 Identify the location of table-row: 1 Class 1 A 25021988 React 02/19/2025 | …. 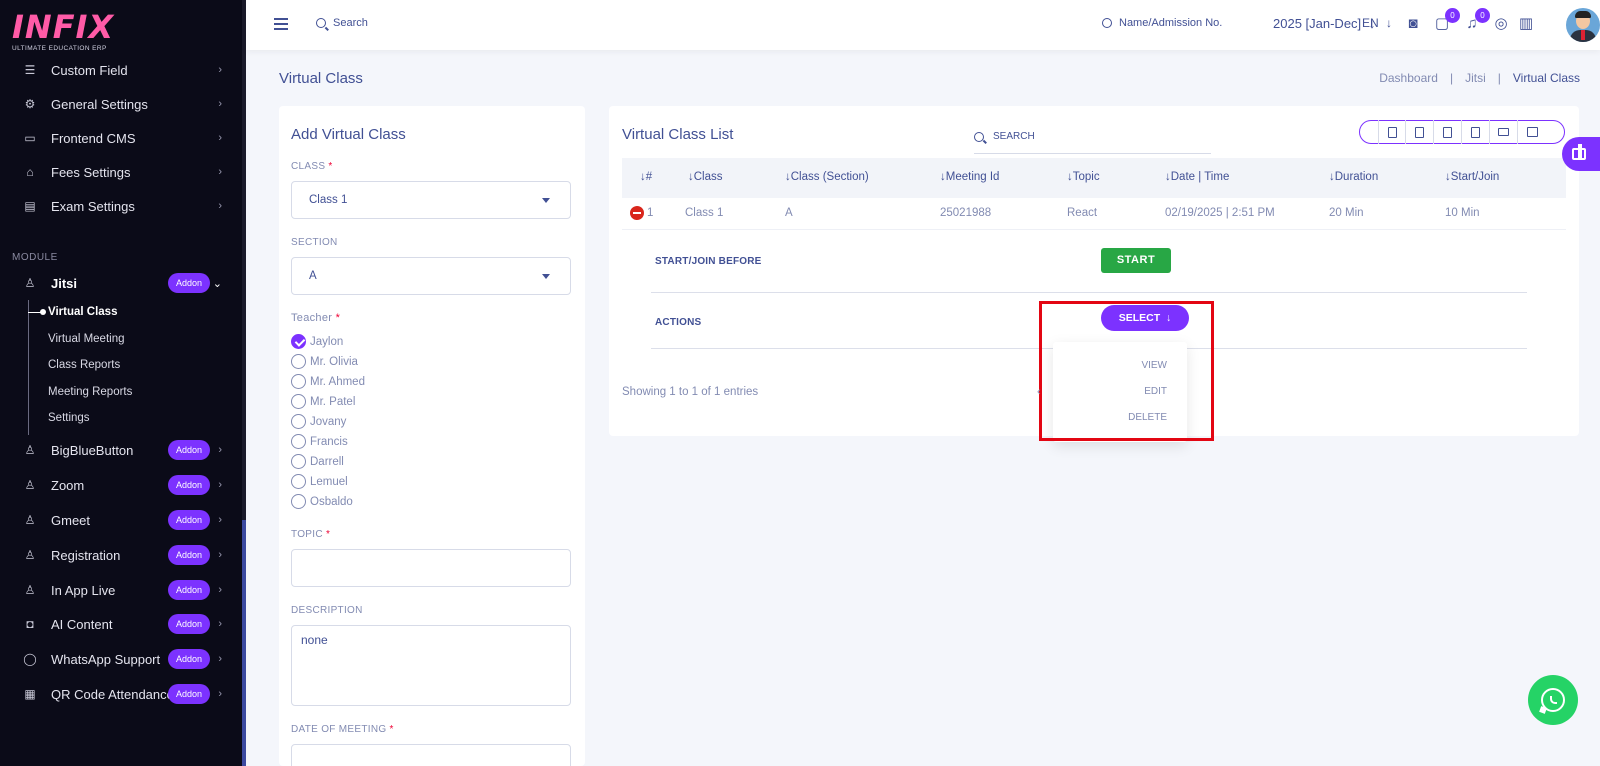
(1094, 214).